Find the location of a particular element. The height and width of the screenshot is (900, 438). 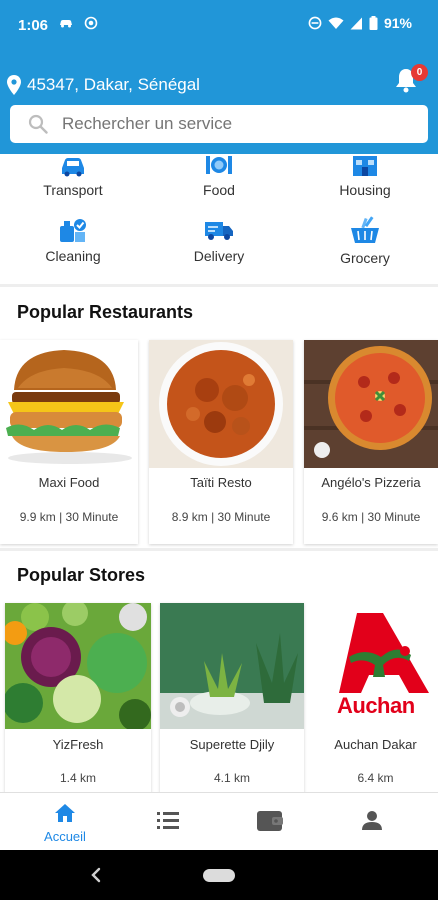

grocery-basket-icon is located at coordinates (365, 229).